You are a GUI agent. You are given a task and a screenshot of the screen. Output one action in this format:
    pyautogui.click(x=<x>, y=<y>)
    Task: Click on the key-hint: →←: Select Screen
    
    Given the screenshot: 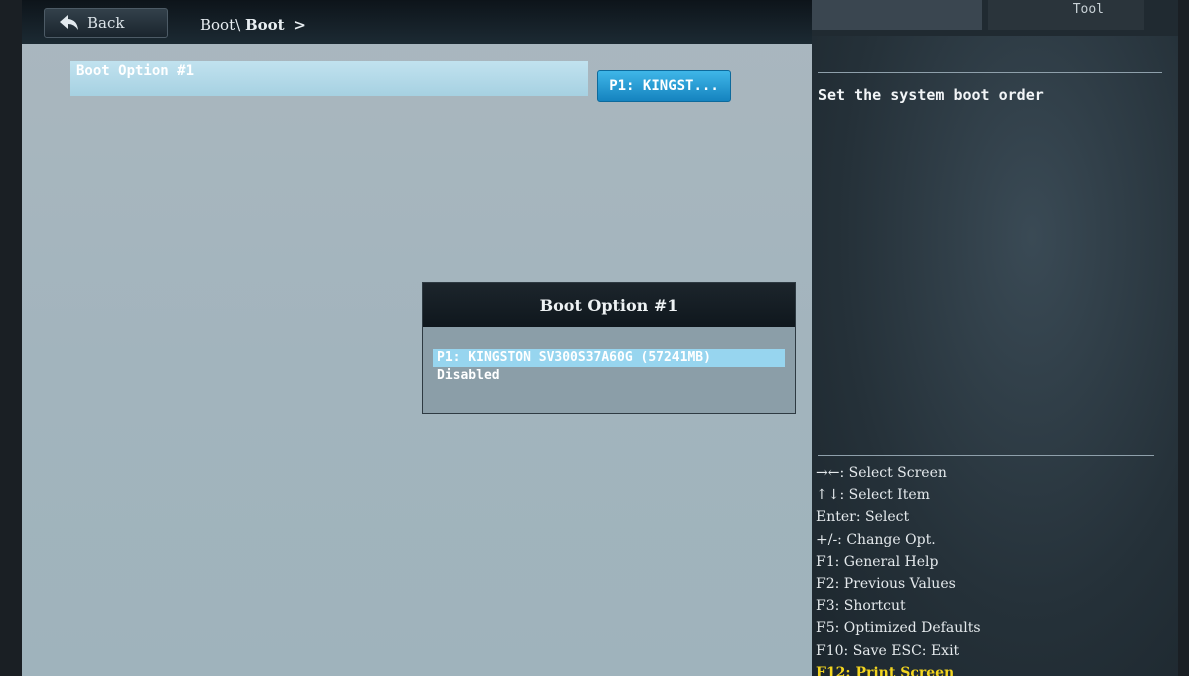 What is the action you would take?
    pyautogui.click(x=881, y=473)
    